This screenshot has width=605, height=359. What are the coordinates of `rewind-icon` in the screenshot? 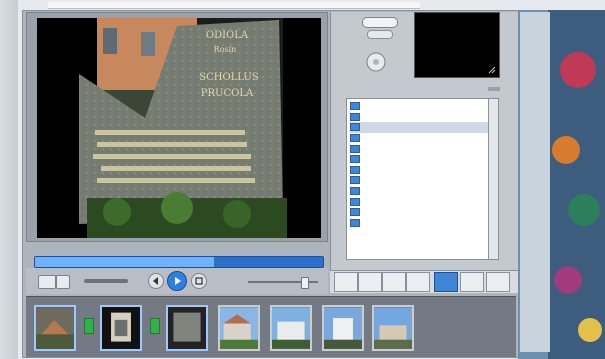 It's located at (156, 281).